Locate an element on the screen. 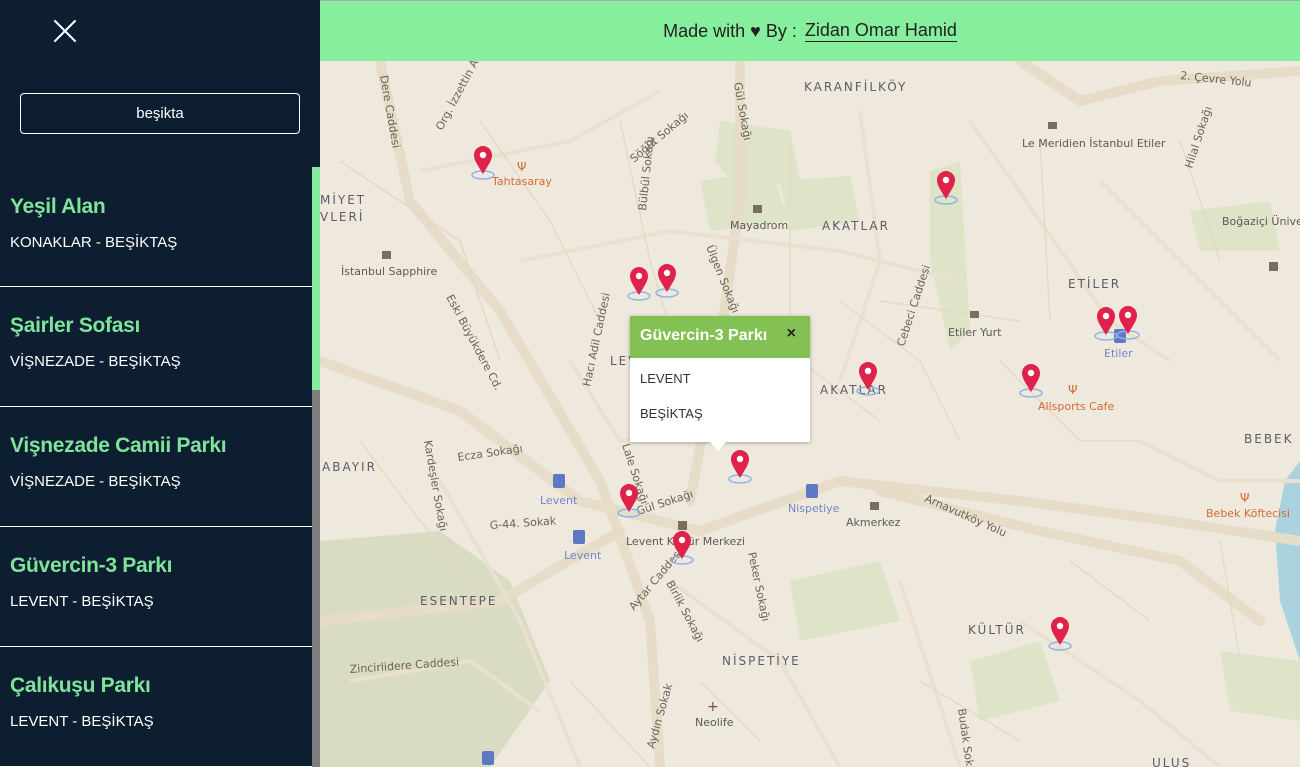 This screenshot has width=1300, height=767. district-label: ABAYIR is located at coordinates (349, 467).